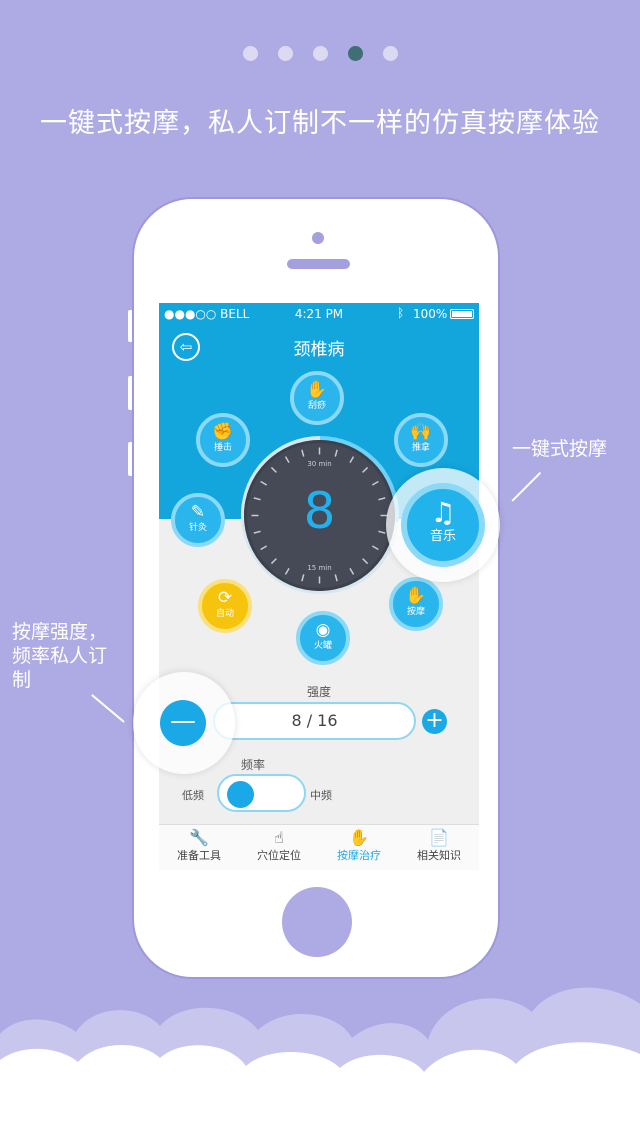 The height and width of the screenshot is (1136, 640). Describe the element at coordinates (321, 795) in the screenshot. I see `frequency-mid-label: 中频` at that location.